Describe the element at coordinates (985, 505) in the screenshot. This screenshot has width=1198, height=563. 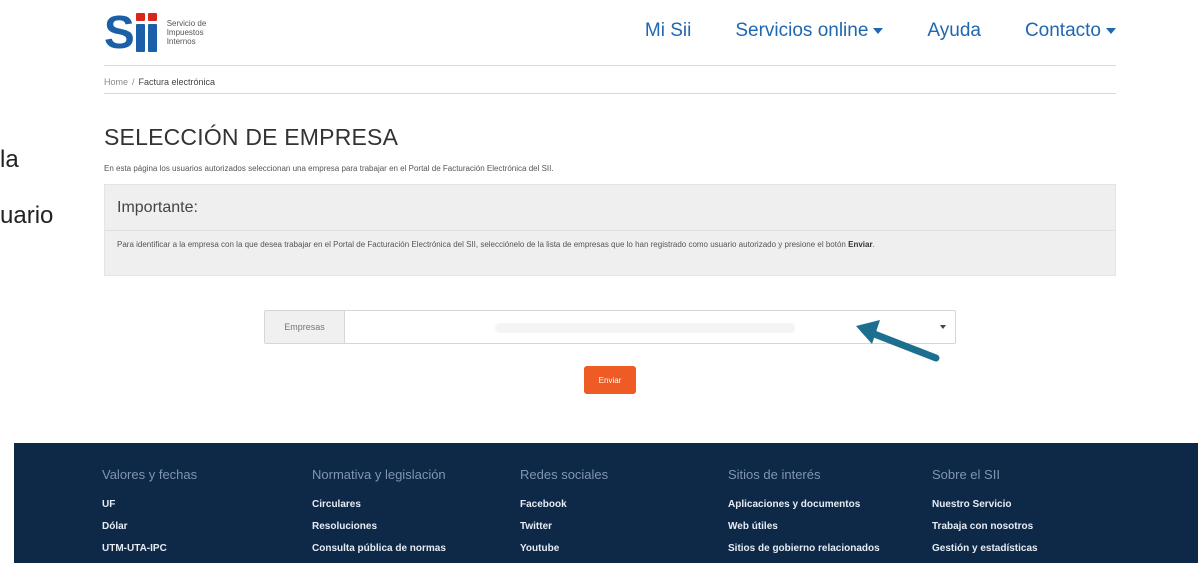
I see `footer-link-nuestro-servicio: Nuestro Servicio` at that location.